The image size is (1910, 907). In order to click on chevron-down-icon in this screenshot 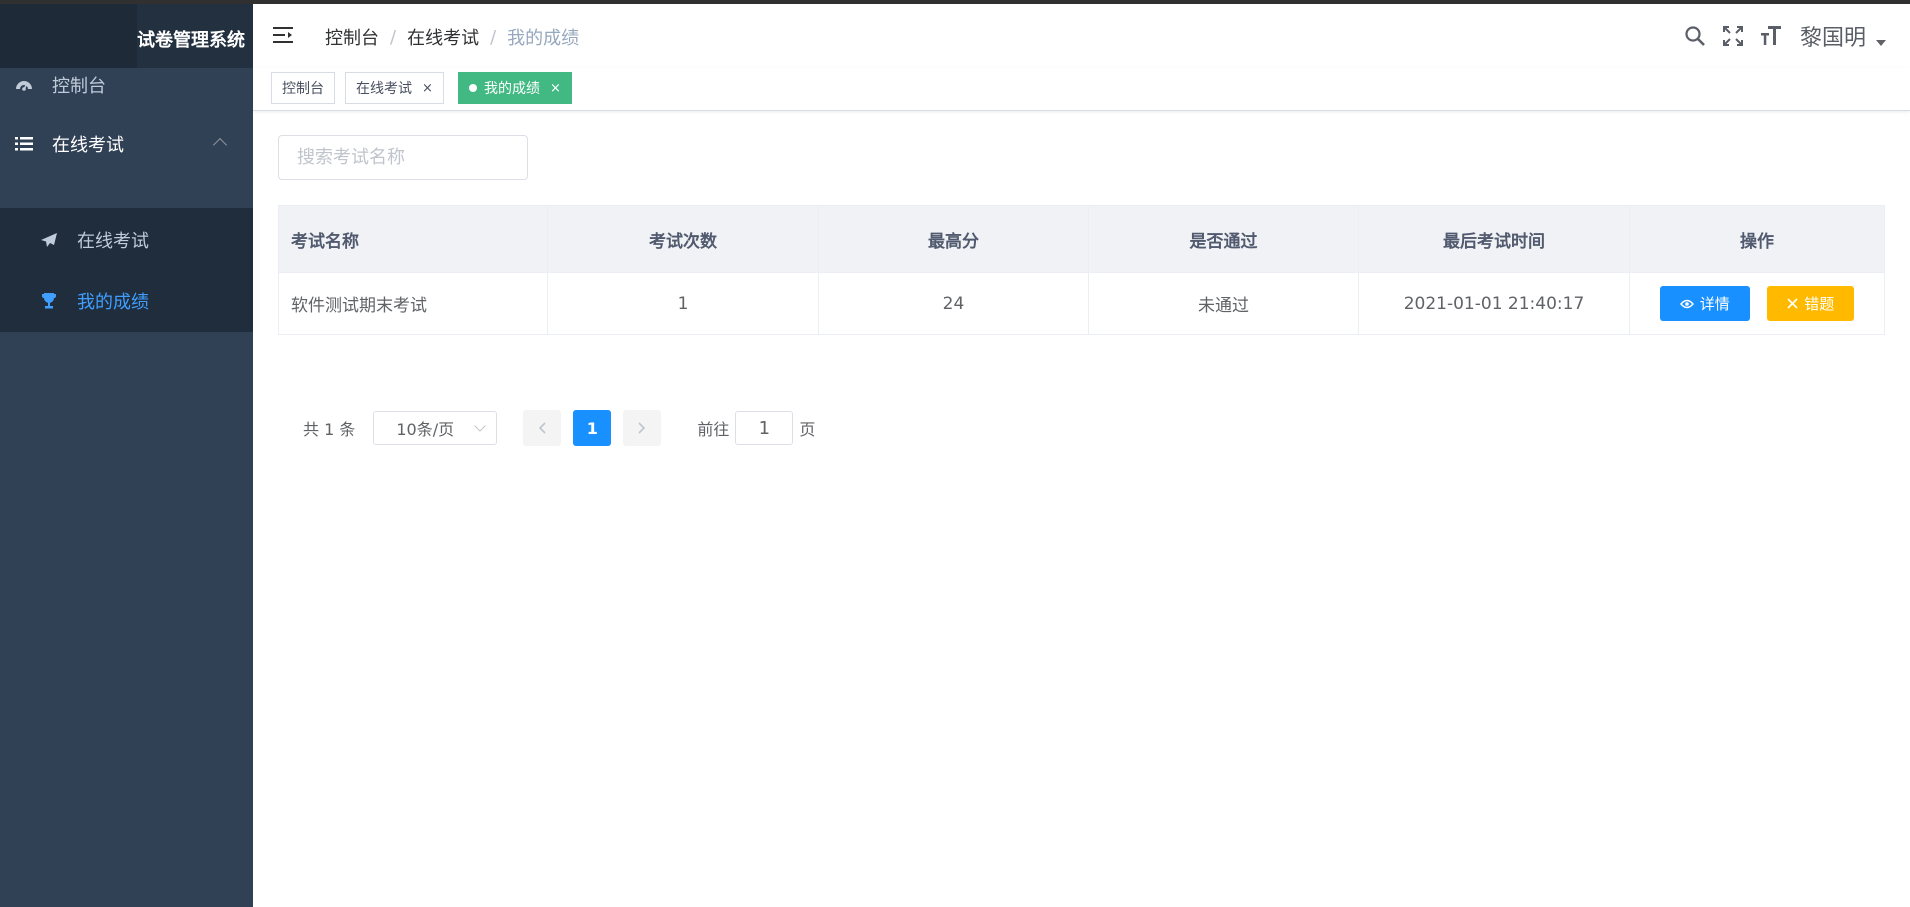, I will do `click(480, 426)`.